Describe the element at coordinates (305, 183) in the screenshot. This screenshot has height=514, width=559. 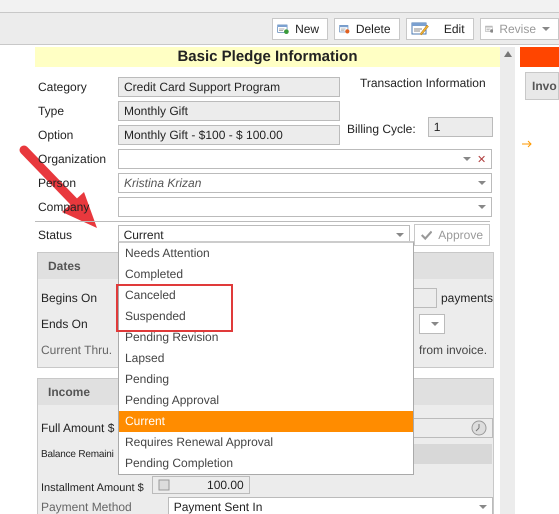
I see `form-field: Kristina Krizan` at that location.